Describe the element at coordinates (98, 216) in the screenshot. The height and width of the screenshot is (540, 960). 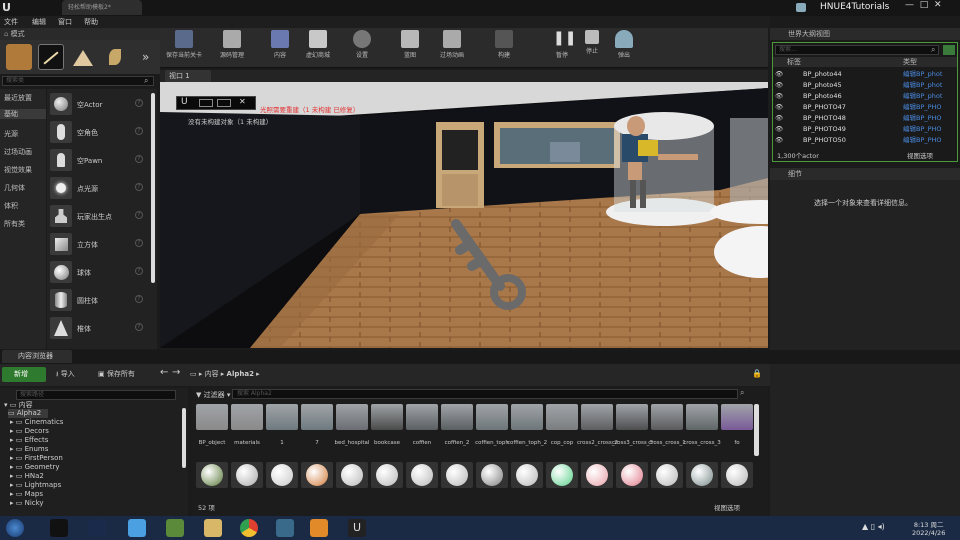
I see `place-item-player-start: 玩家出生点?` at that location.